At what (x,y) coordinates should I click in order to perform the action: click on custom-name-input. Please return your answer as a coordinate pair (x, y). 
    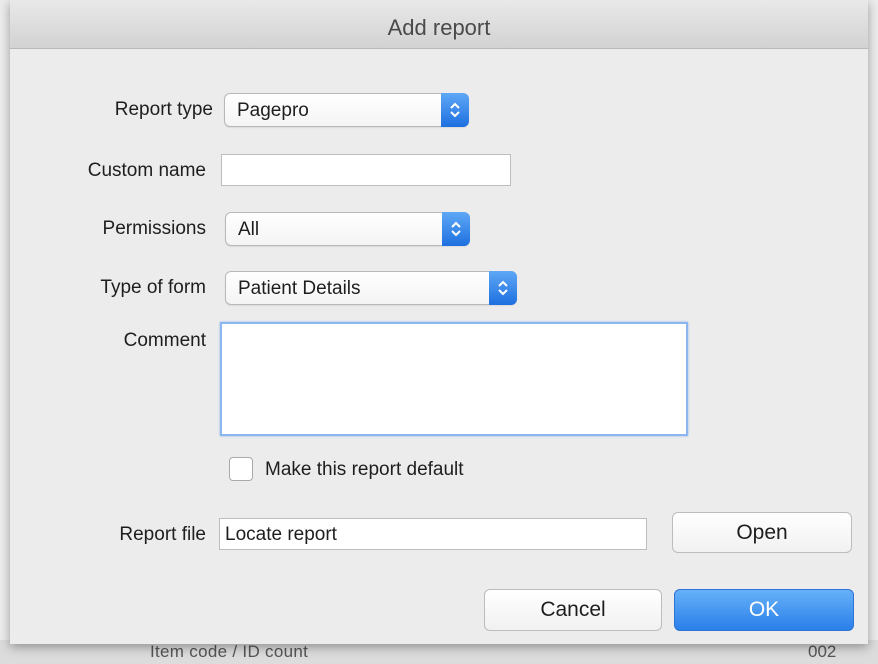
    Looking at the image, I should click on (366, 170).